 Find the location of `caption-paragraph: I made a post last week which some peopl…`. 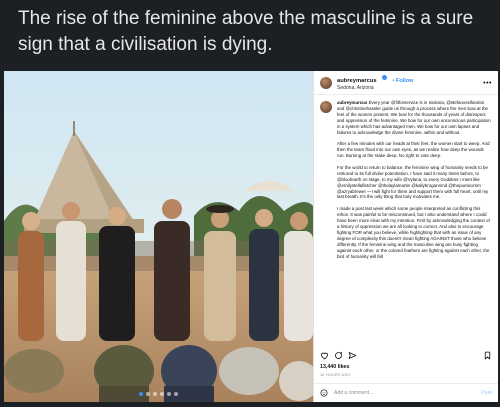

caption-paragraph: I made a post last week which some peopl… is located at coordinates (413, 232).